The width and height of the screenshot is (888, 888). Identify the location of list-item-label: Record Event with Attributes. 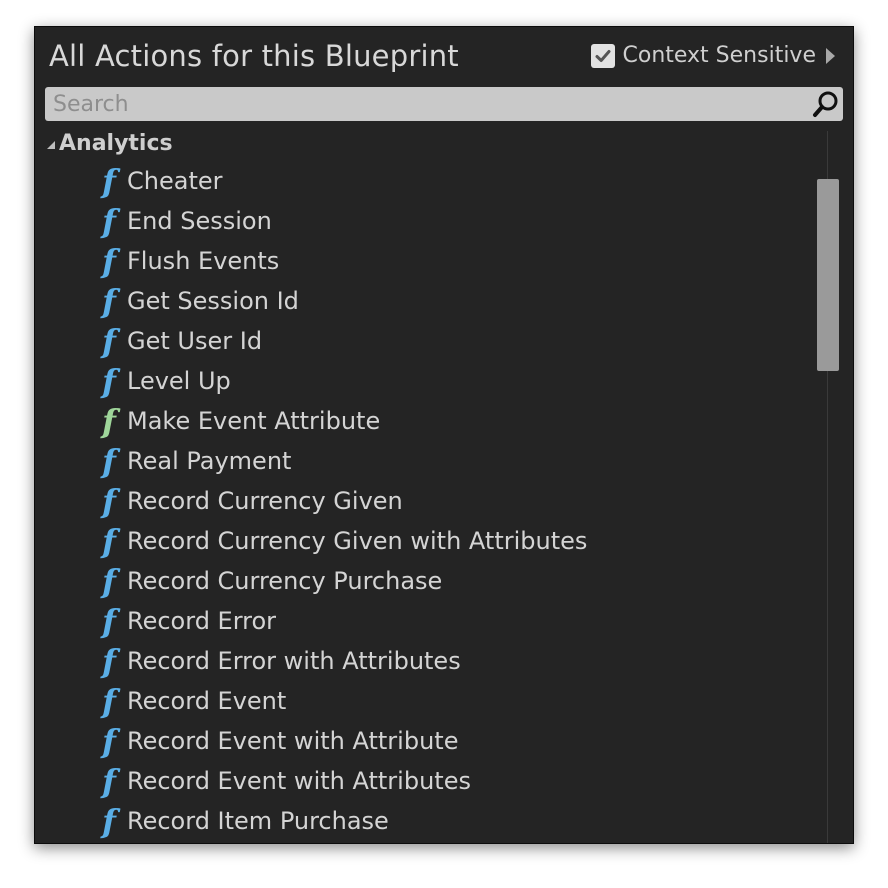
(299, 781).